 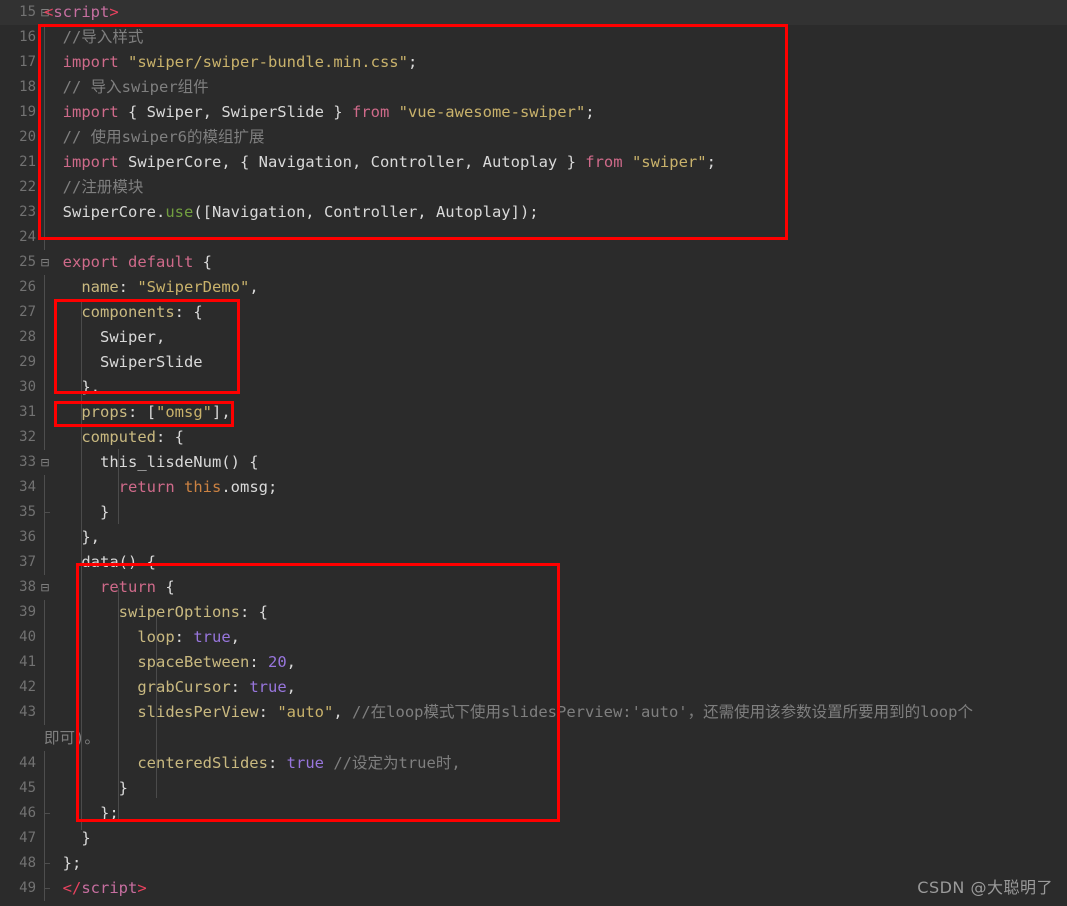 I want to click on code-line: 22 //注册模块, so click(x=533, y=187).